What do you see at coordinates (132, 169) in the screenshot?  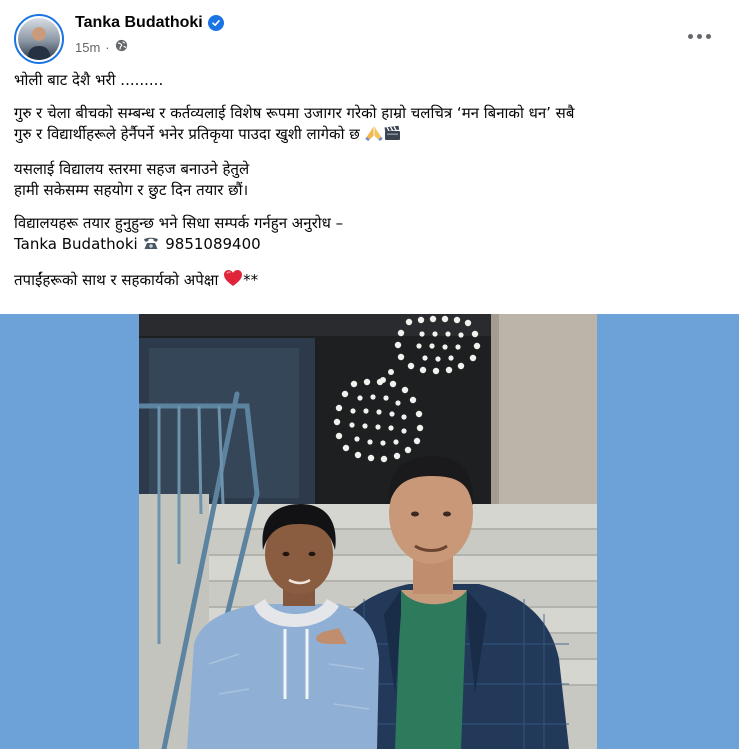 I see `text-line: यसलाई विद्यालय स्तरमा सहज बनाउने हेतुले` at bounding box center [132, 169].